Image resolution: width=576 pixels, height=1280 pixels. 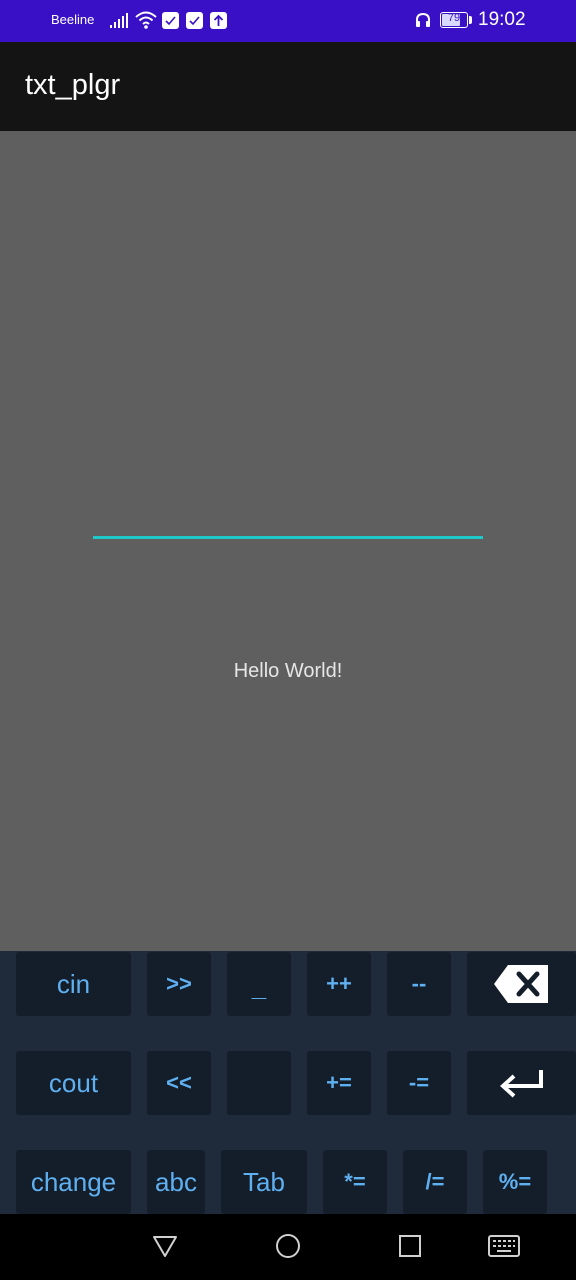 What do you see at coordinates (504, 1246) in the screenshot?
I see `keyboard-icon` at bounding box center [504, 1246].